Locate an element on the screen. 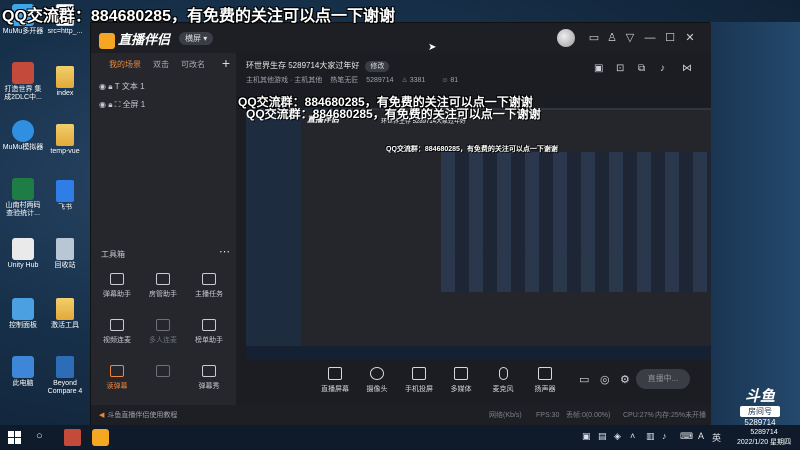 The width and height of the screenshot is (800, 450). title-bar: 直播伴侣 横屏 ▾ ▭ ♙ ▽ — ☐ ✕ is located at coordinates (401, 38).